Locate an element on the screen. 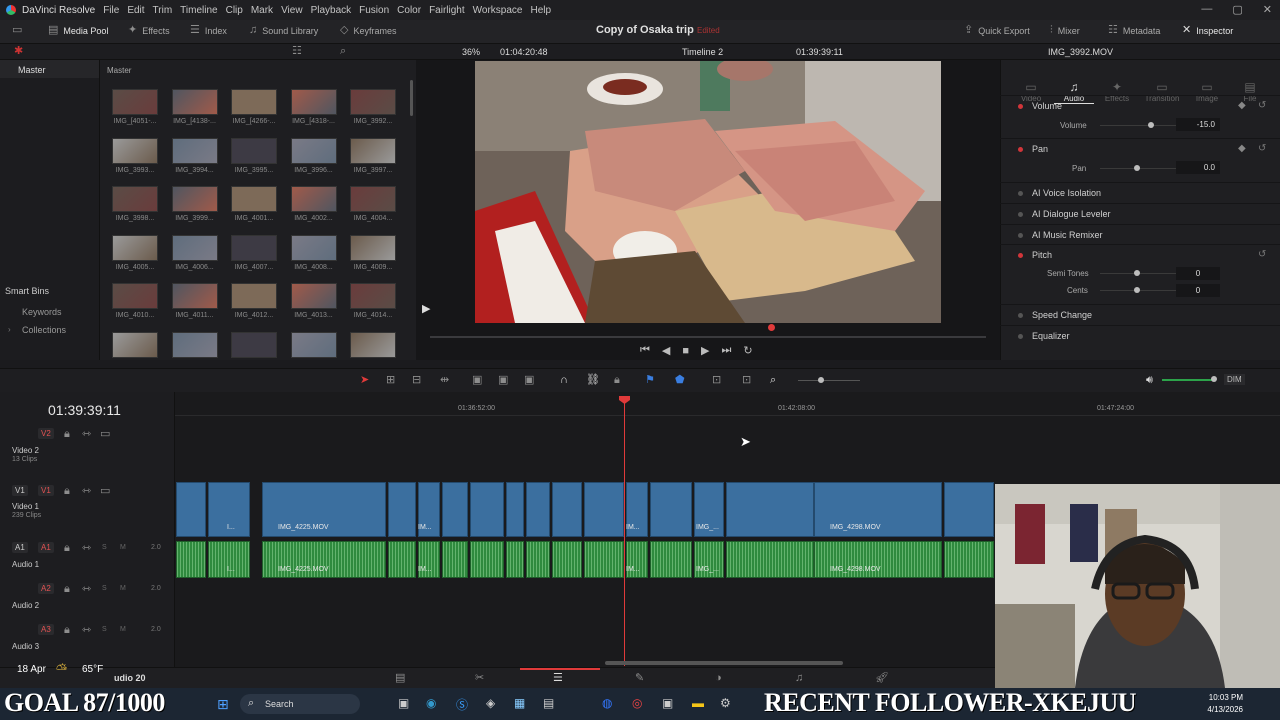  volume-slider is located at coordinates (1140, 125).